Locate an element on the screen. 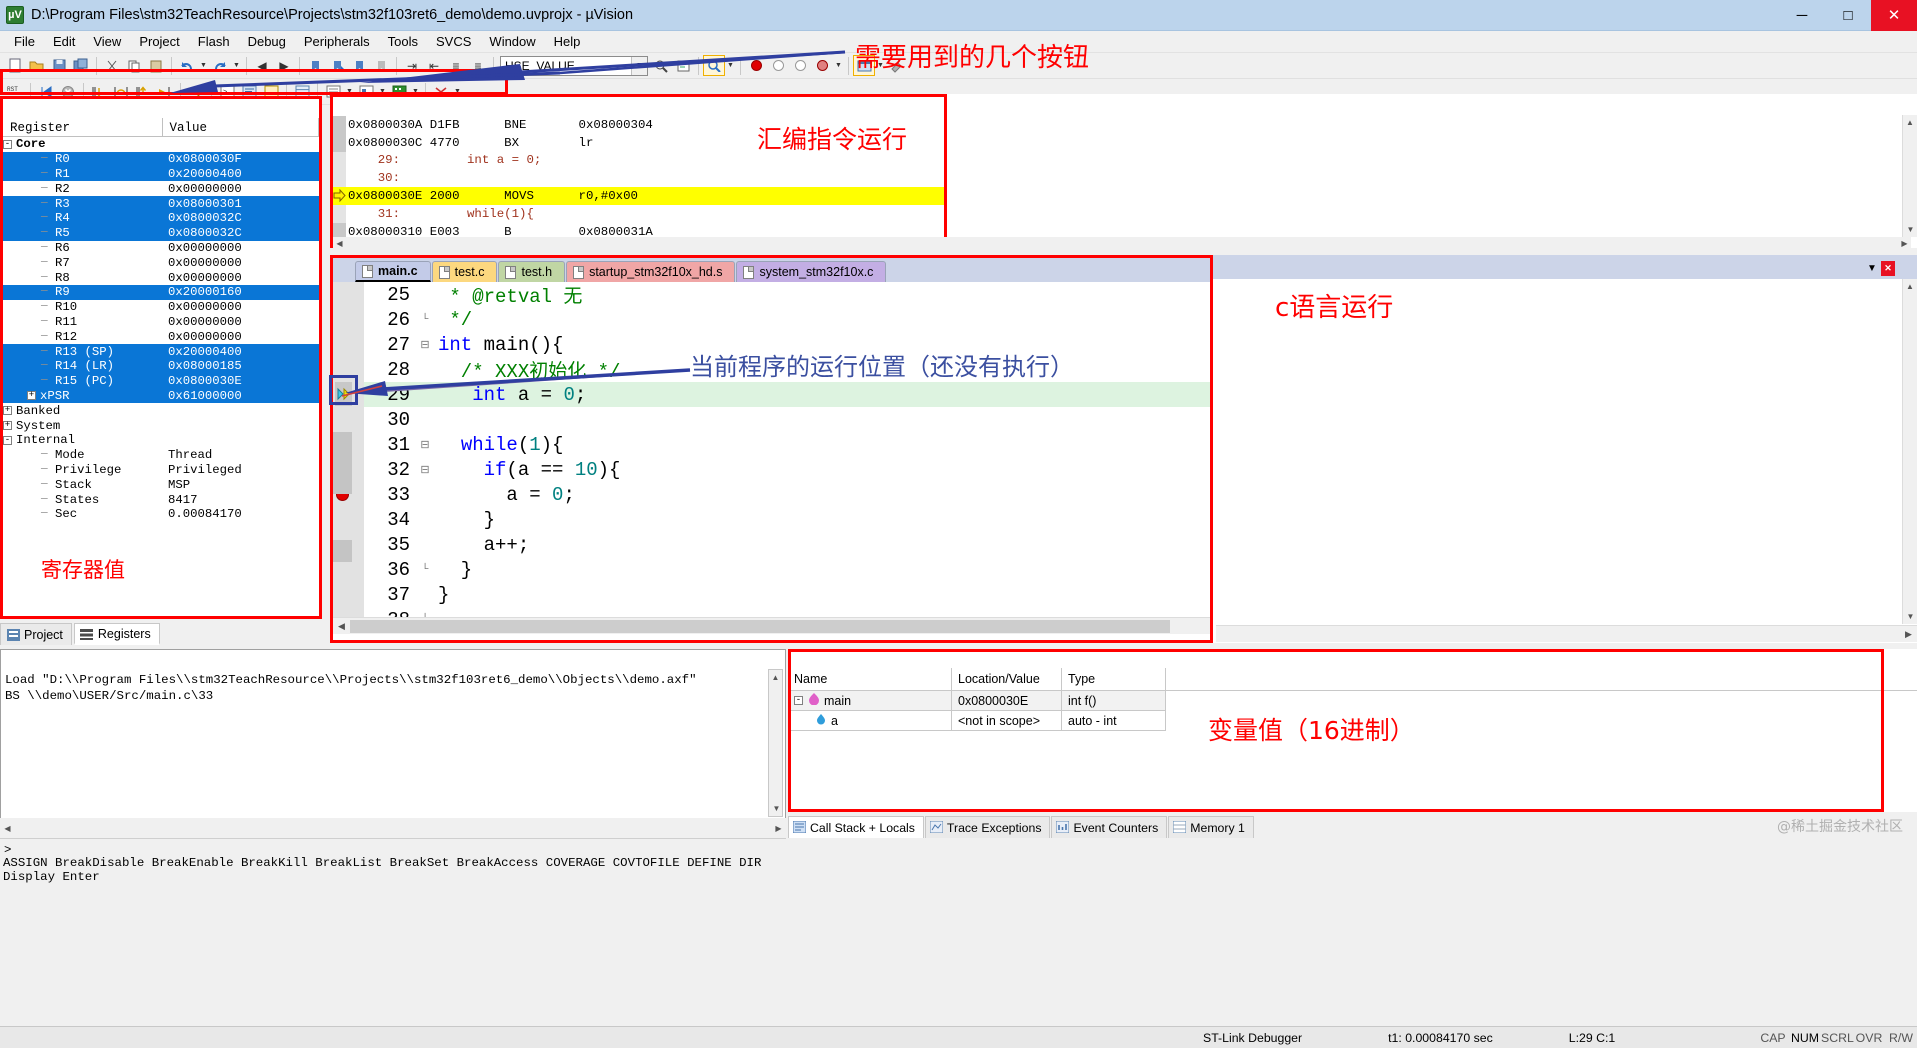 This screenshot has width=1917, height=1048. editor-tab-system-stm32f10x-c: system_stm32f10x.c is located at coordinates (811, 271).